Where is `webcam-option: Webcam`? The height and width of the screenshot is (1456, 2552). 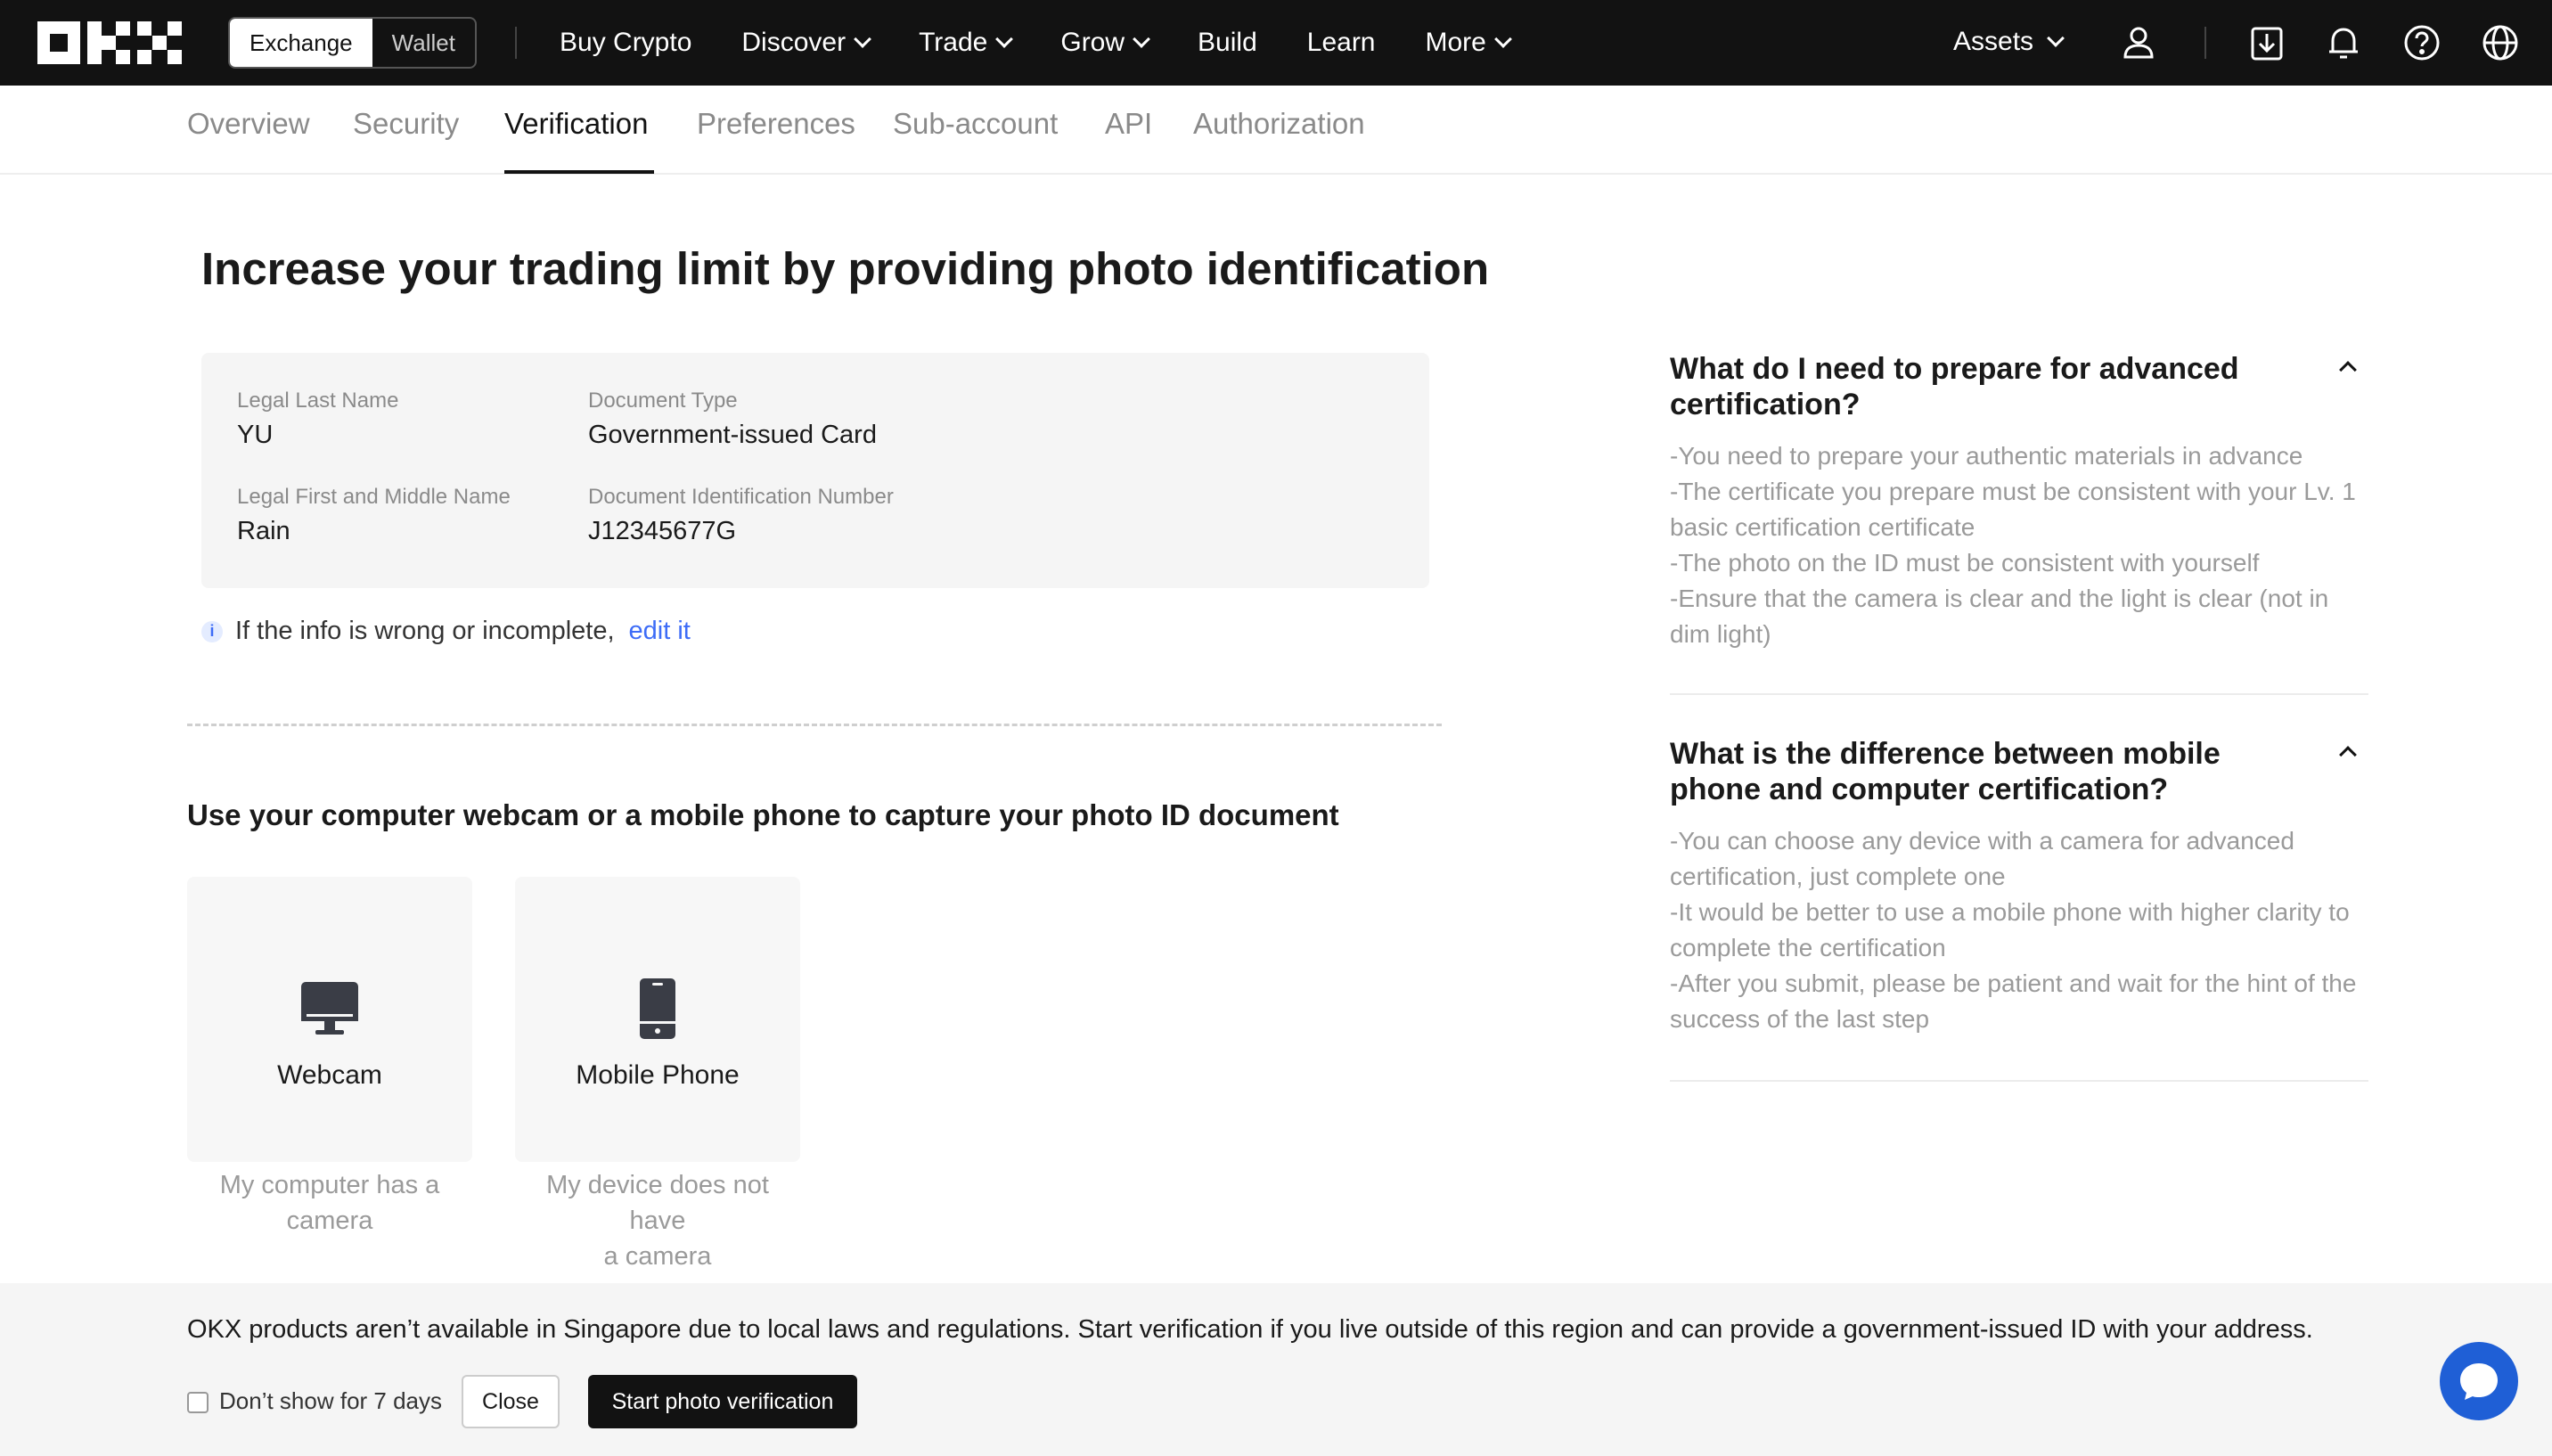
webcam-option: Webcam is located at coordinates (330, 1020).